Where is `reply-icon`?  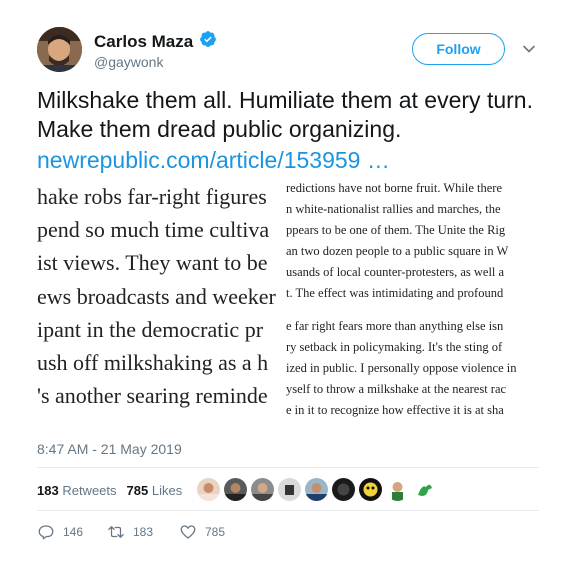
reply-icon is located at coordinates (46, 532).